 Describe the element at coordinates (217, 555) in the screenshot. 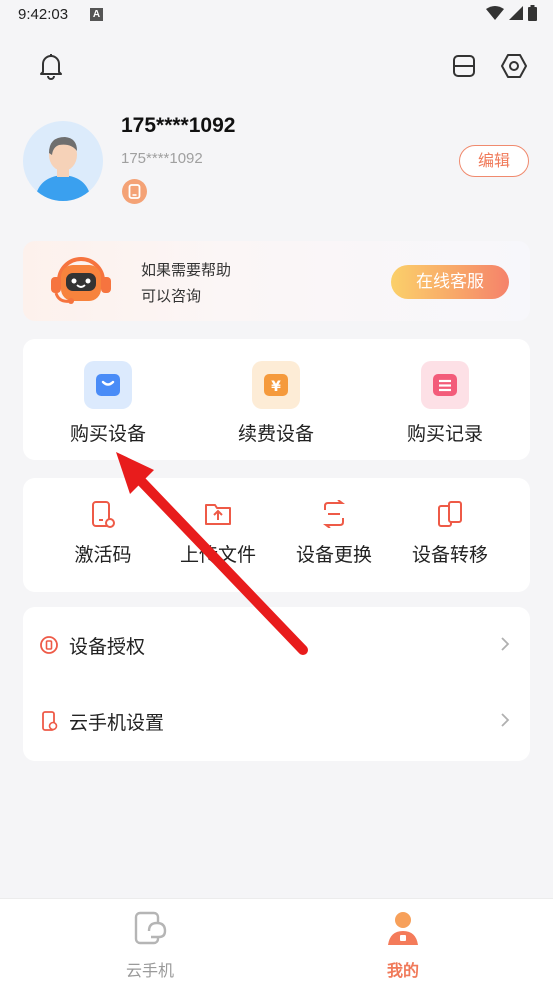

I see `grid-label: 上传文件` at that location.